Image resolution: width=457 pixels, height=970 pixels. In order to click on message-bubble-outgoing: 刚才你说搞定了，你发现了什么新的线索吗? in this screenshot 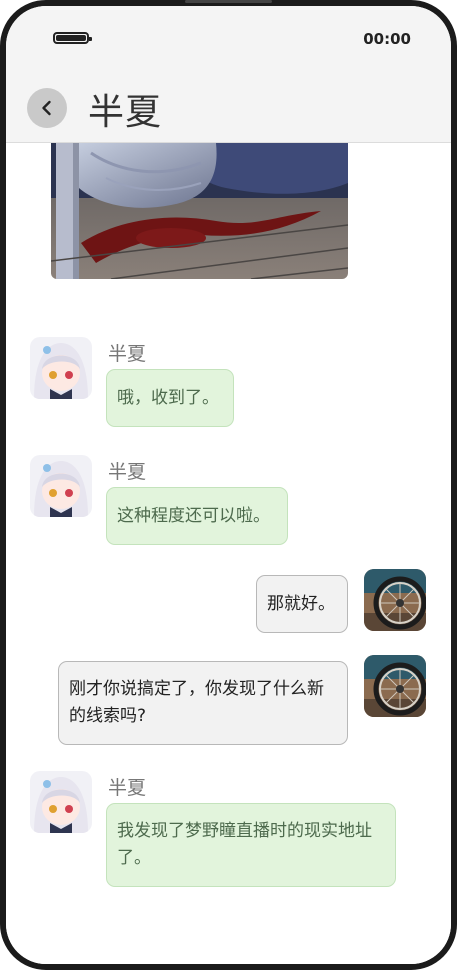, I will do `click(203, 703)`.